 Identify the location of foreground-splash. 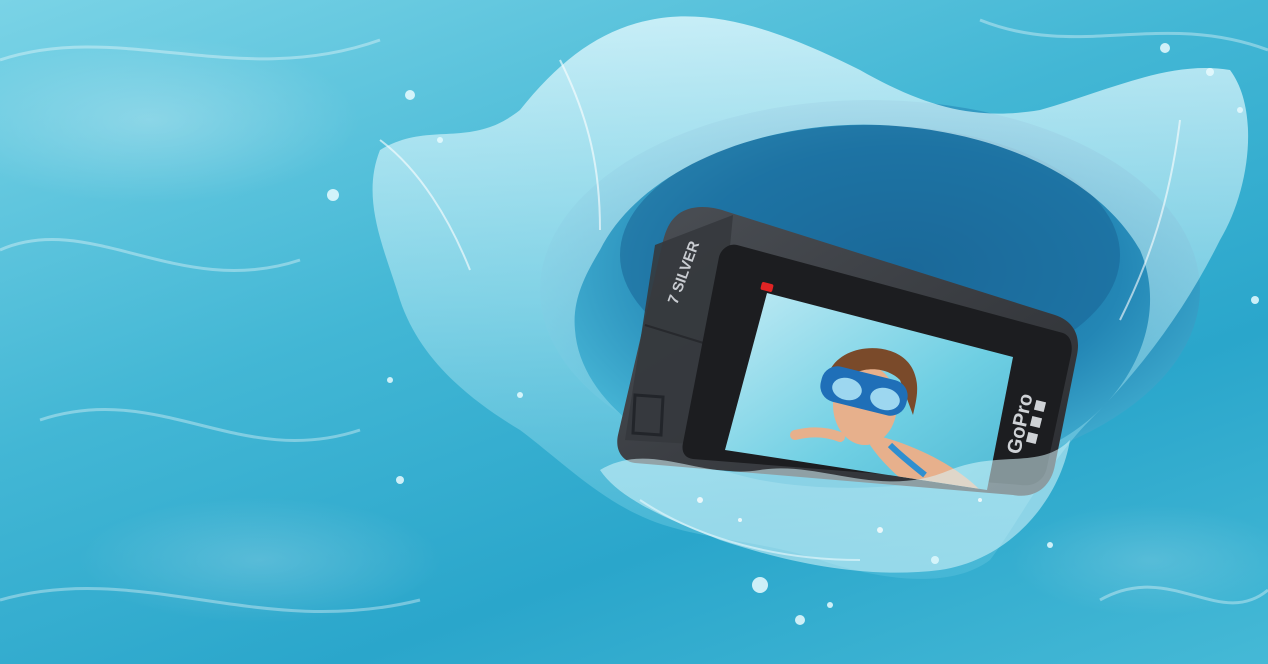
(835, 506).